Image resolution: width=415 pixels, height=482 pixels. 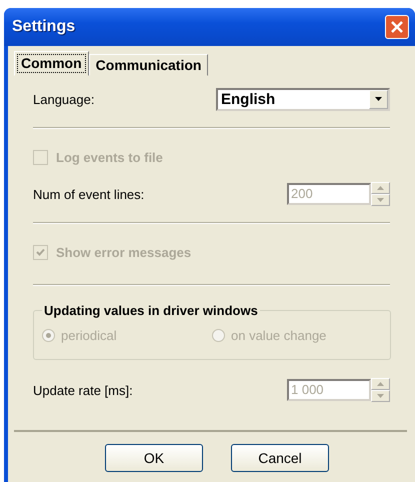 I want to click on radio-label: on value change, so click(x=278, y=335).